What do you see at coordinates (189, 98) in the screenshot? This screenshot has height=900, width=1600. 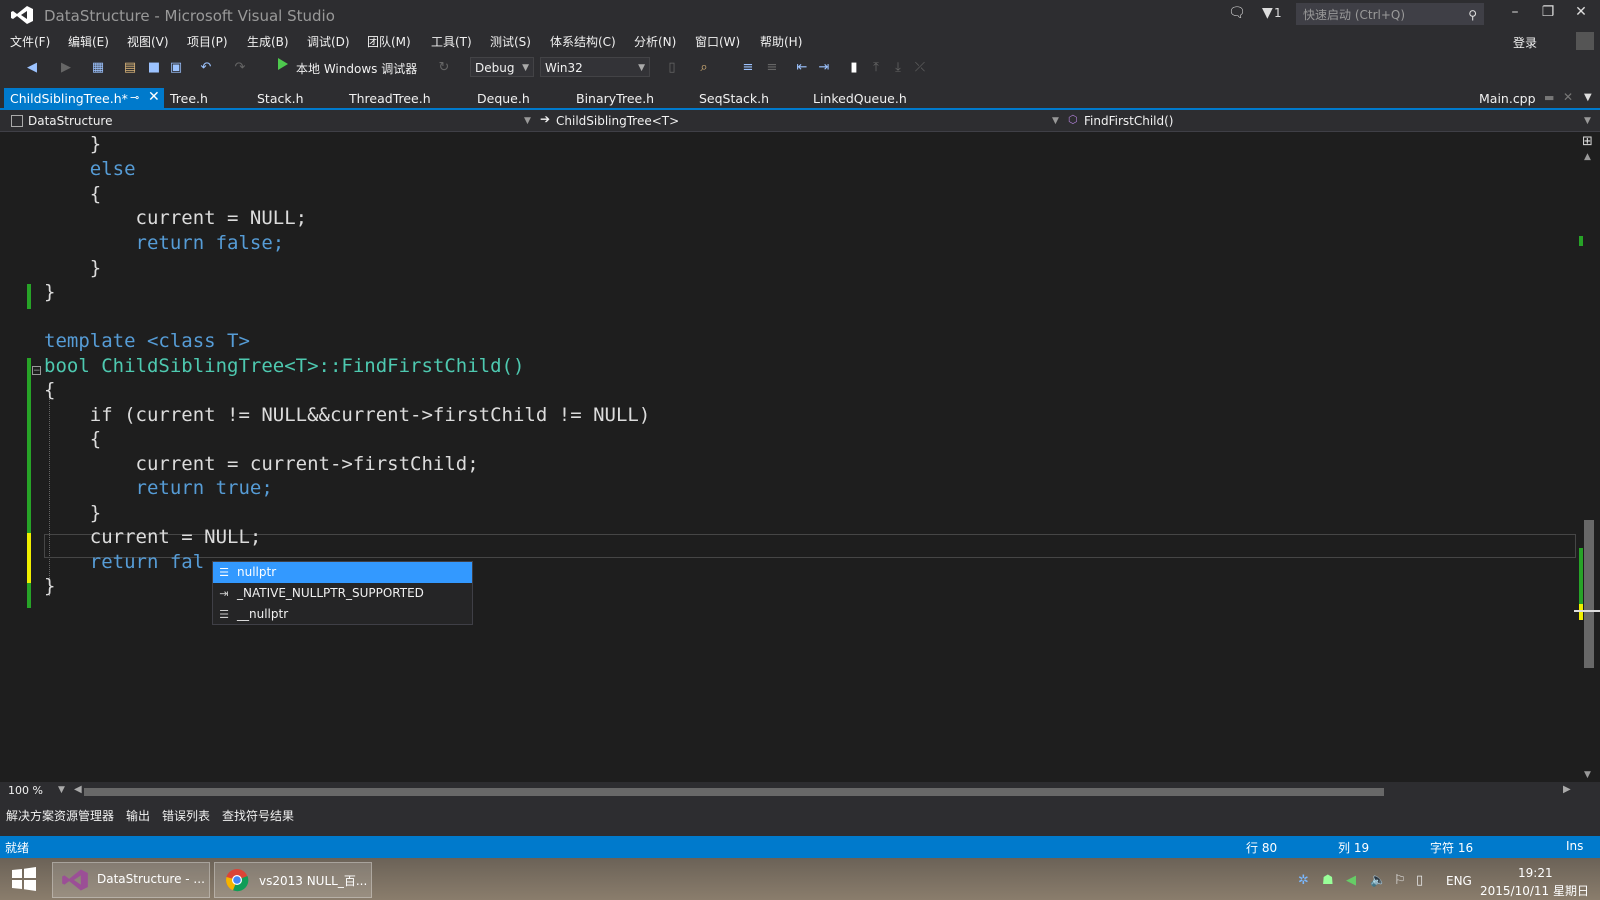 I see `tab-tree: Tree.h` at bounding box center [189, 98].